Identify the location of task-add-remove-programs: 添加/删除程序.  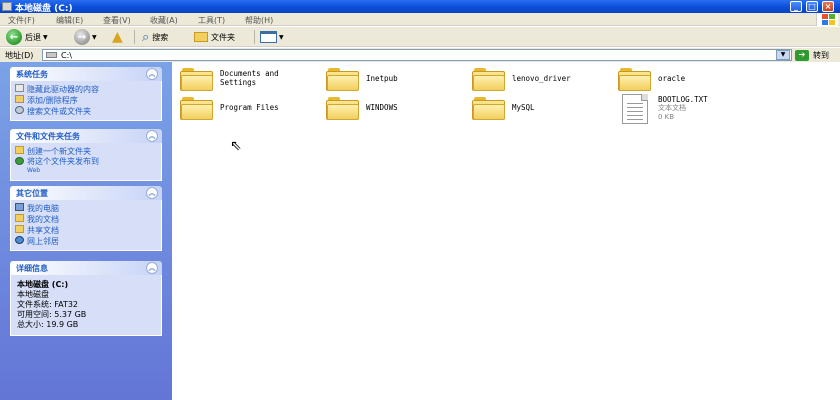
(86, 100).